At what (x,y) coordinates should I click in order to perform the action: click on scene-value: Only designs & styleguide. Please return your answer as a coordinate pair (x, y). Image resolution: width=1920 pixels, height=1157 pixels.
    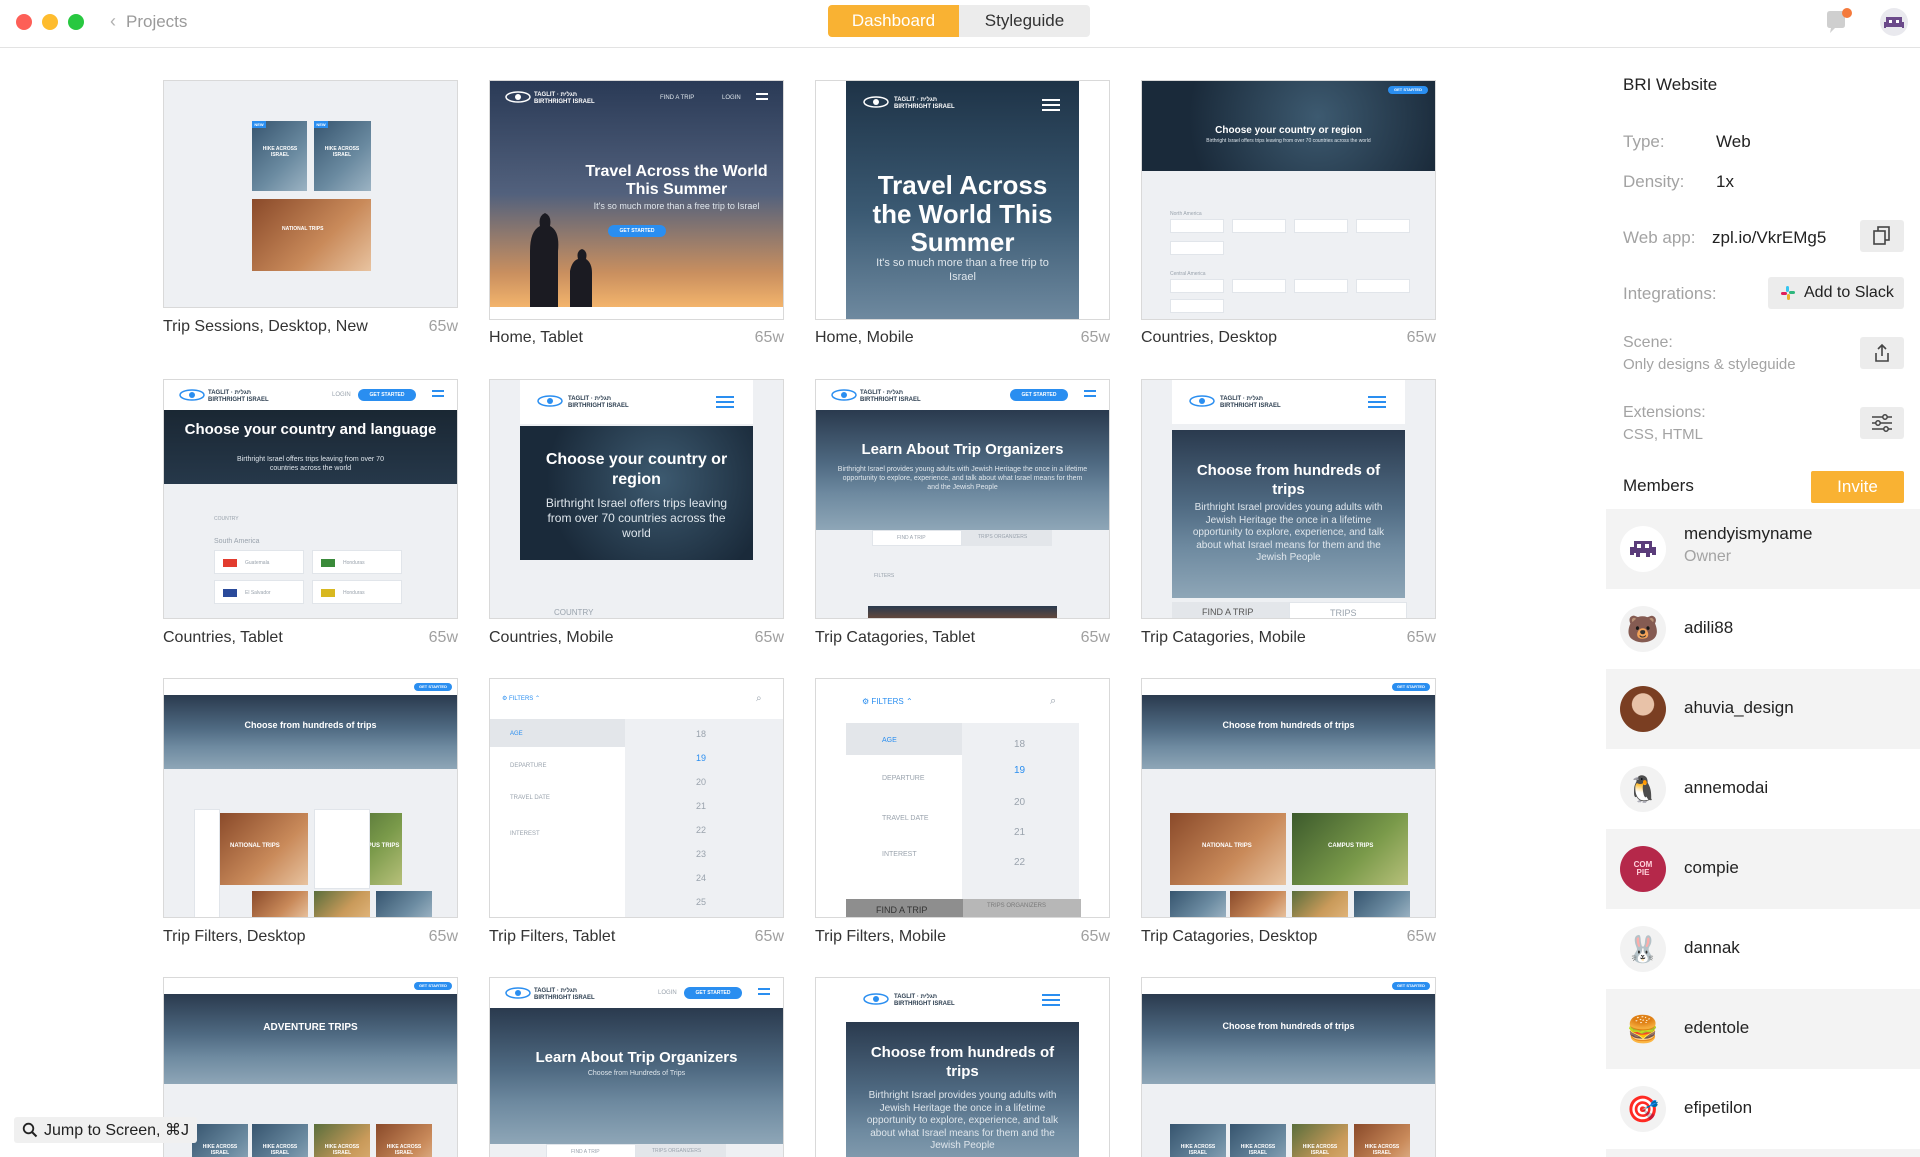
    Looking at the image, I should click on (1709, 364).